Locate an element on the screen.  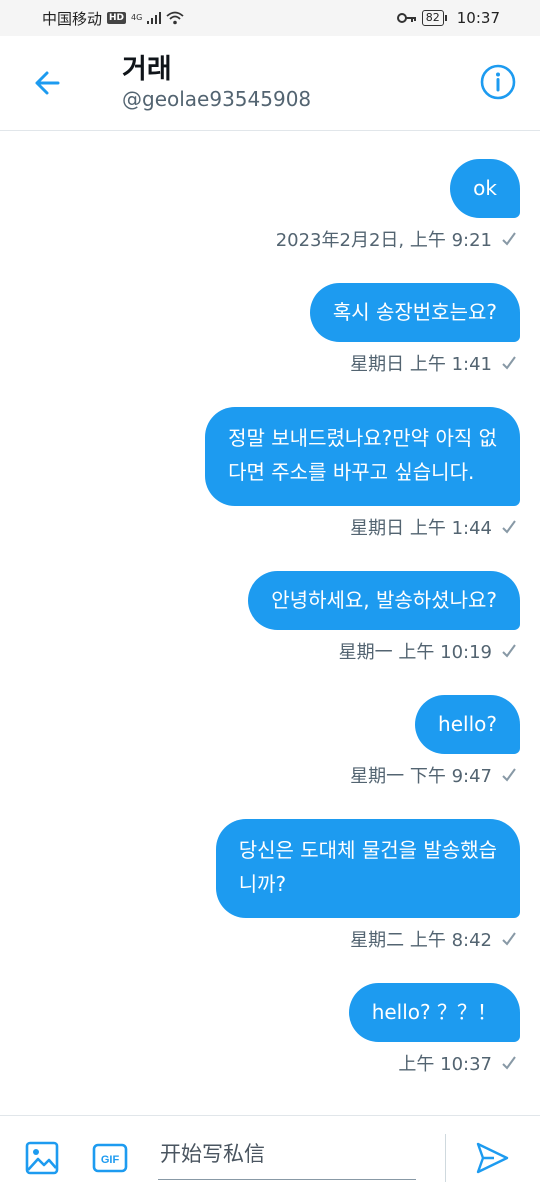
message-meta: 上午 10:37 is located at coordinates (459, 1063).